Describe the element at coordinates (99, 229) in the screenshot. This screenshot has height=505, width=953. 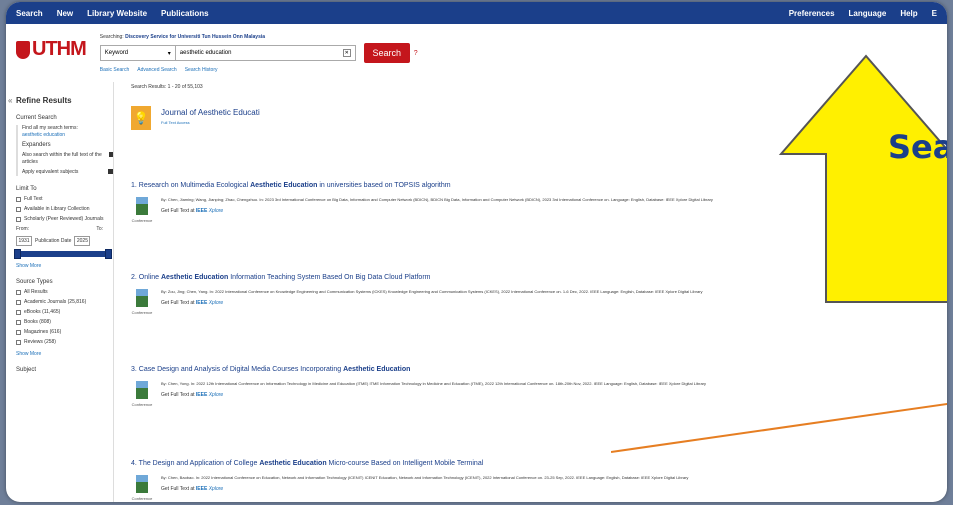
I see `to-label: To:` at that location.